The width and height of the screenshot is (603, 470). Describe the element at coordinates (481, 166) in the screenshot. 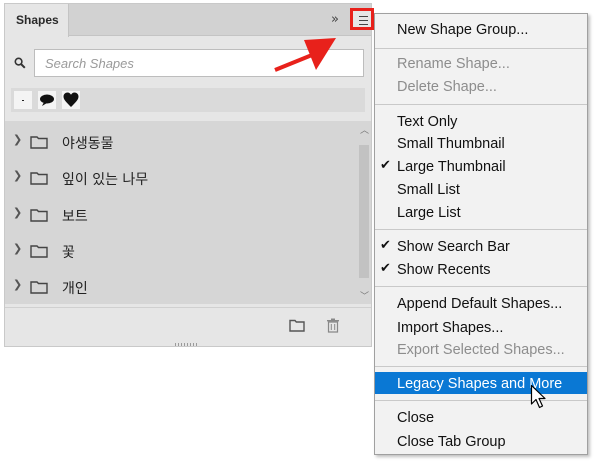

I see `menu-item-large-thumbnail: ✔ Large Thumbnail` at that location.